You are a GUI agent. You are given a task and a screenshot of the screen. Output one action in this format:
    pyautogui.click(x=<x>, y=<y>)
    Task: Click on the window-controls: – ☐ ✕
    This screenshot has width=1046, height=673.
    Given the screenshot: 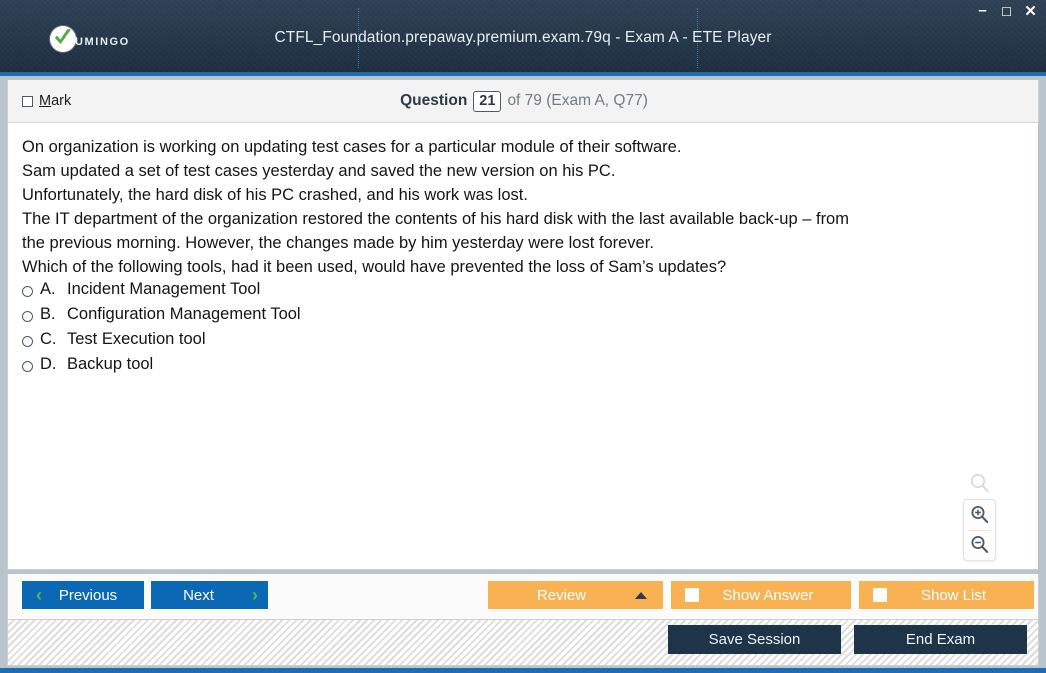 What is the action you would take?
    pyautogui.click(x=1006, y=11)
    